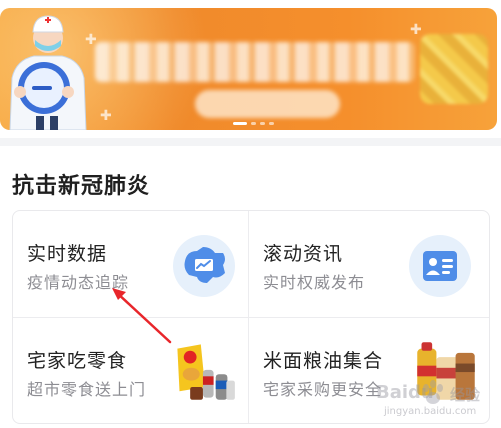  I want to click on snacks-image, so click(206, 372).